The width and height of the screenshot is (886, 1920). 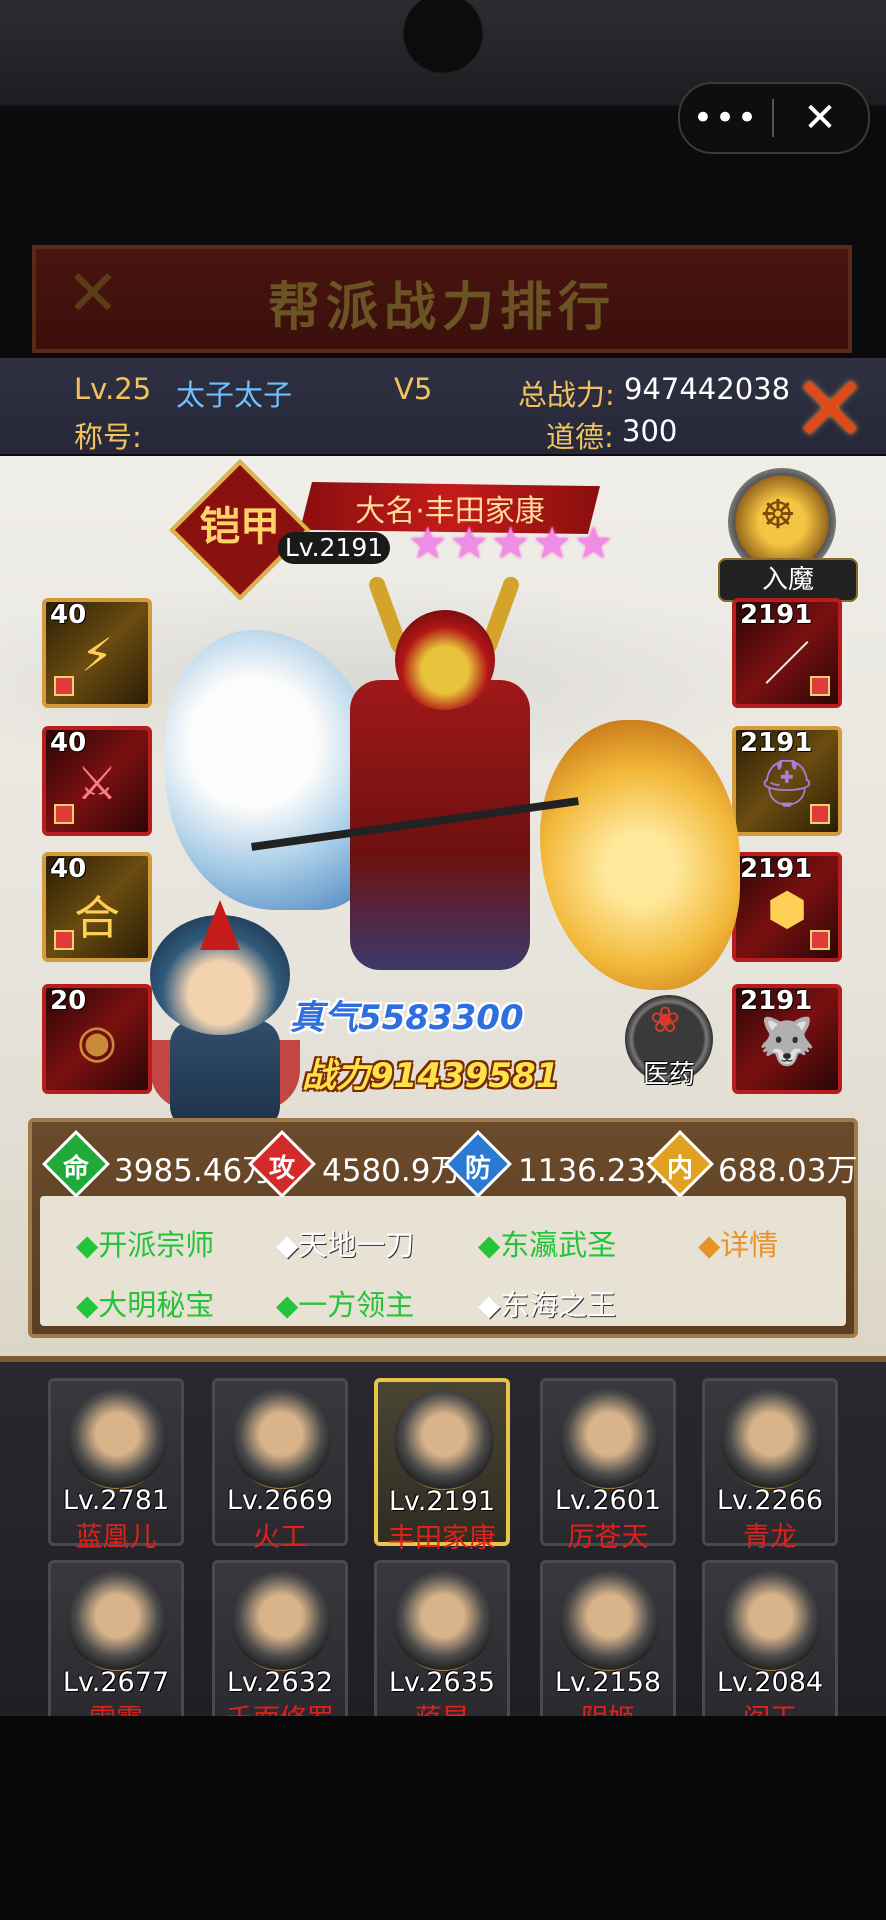 I want to click on blade-slash-icon: ⚔, so click(x=97, y=783).